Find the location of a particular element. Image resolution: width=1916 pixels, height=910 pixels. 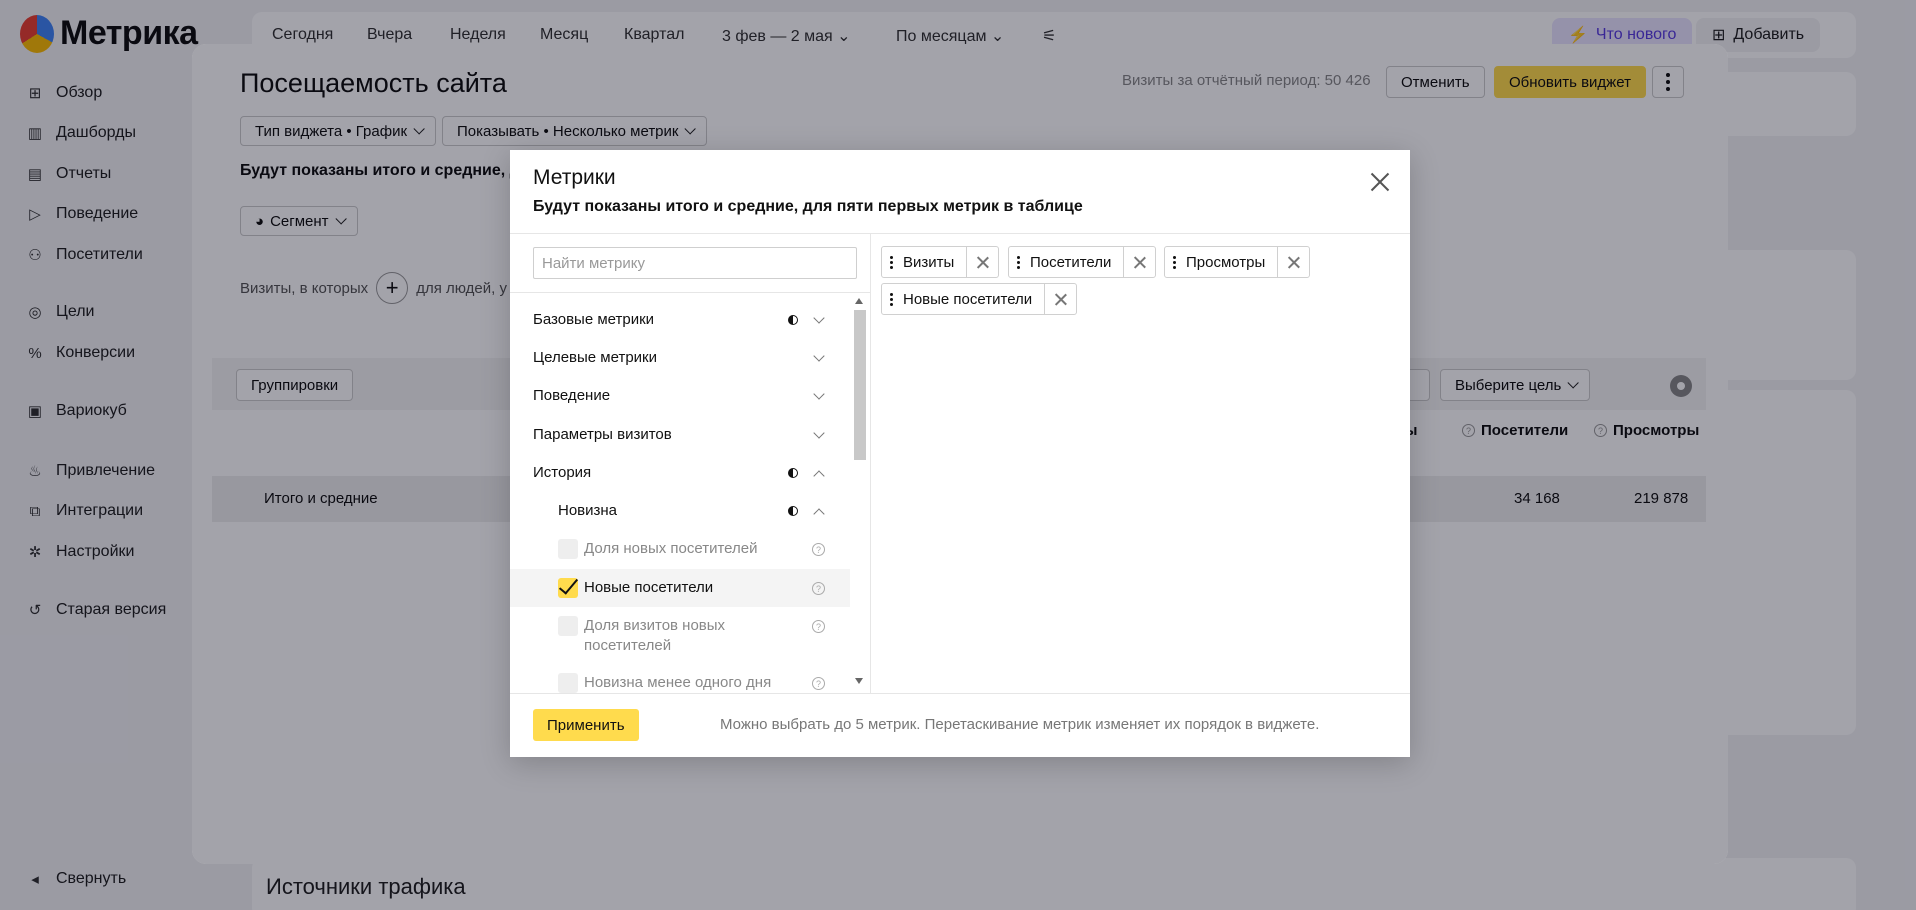

modal-title: Метрики is located at coordinates (574, 177).